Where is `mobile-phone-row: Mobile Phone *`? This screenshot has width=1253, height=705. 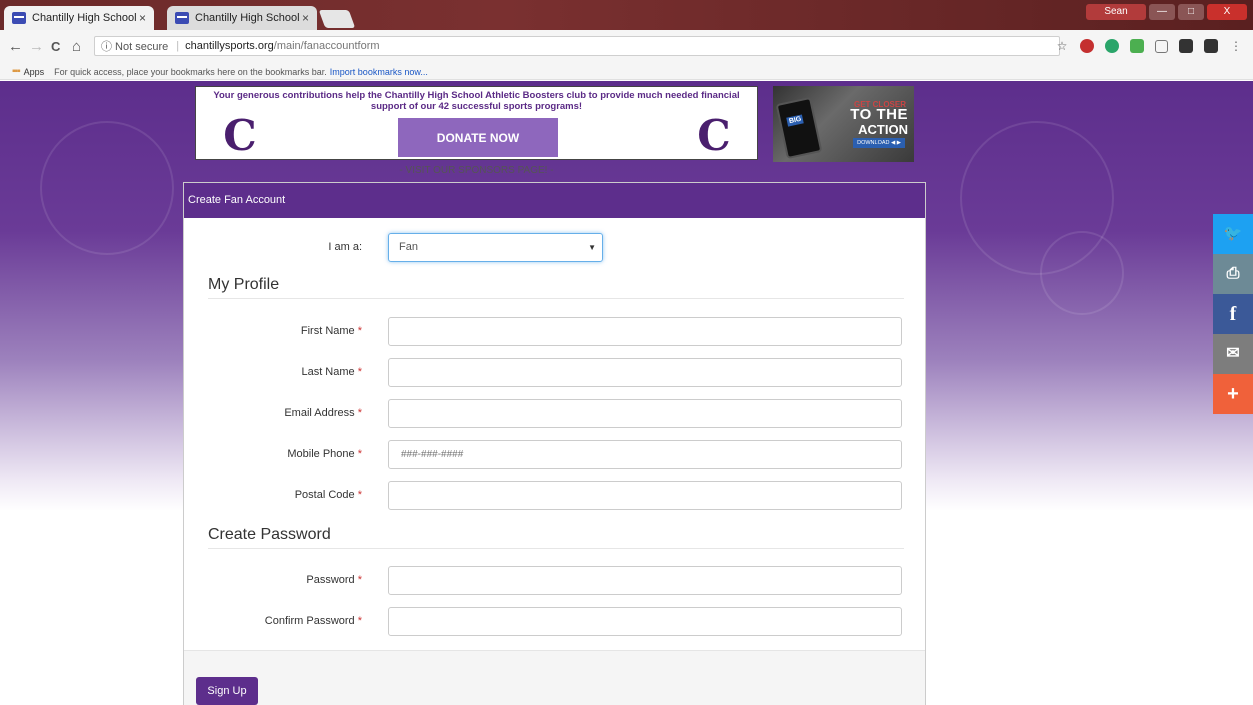
mobile-phone-row: Mobile Phone * is located at coordinates (555, 454).